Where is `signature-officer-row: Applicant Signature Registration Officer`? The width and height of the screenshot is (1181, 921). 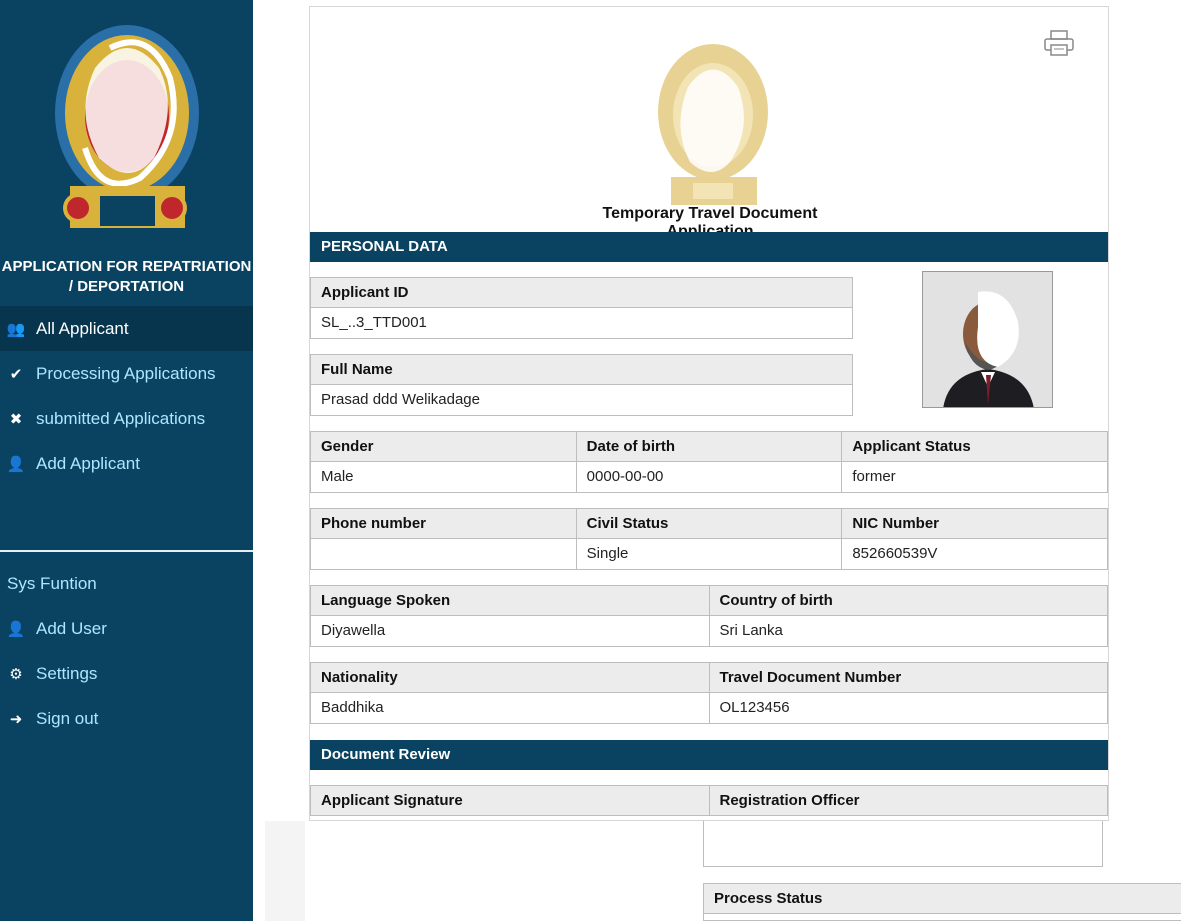
signature-officer-row: Applicant Signature Registration Officer is located at coordinates (709, 800).